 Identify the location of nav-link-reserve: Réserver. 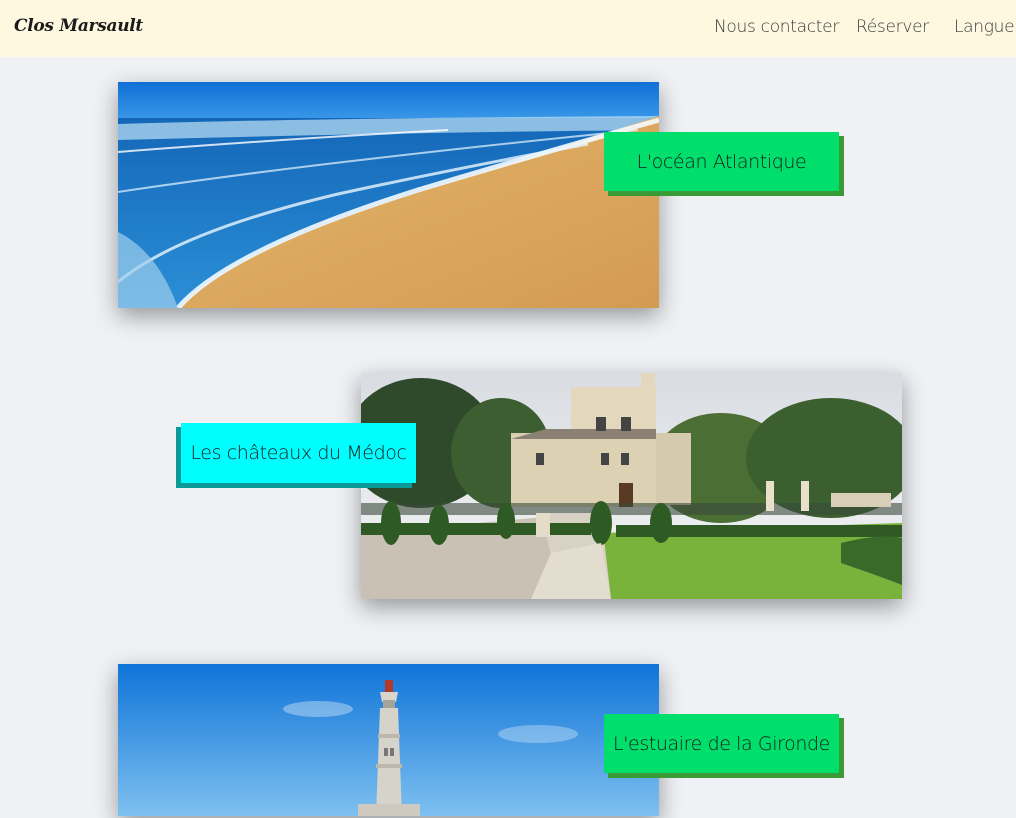
(892, 27).